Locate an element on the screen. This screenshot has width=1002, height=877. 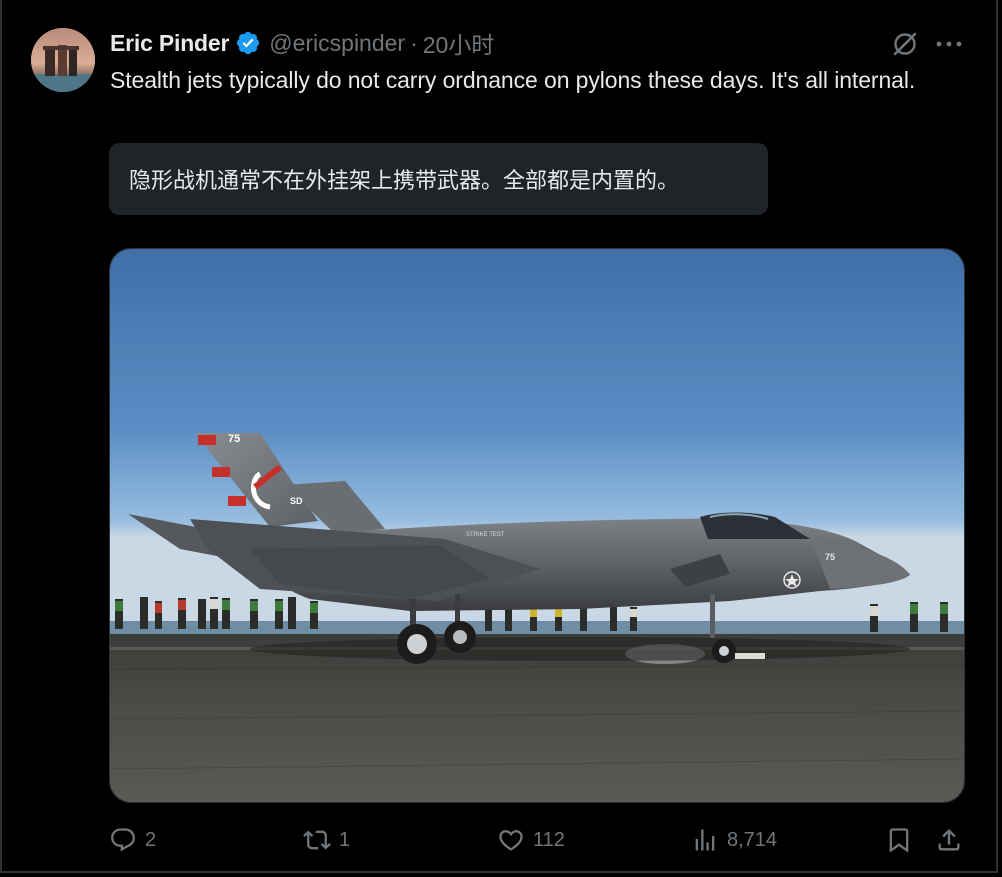
reply-count: 2 is located at coordinates (151, 839).